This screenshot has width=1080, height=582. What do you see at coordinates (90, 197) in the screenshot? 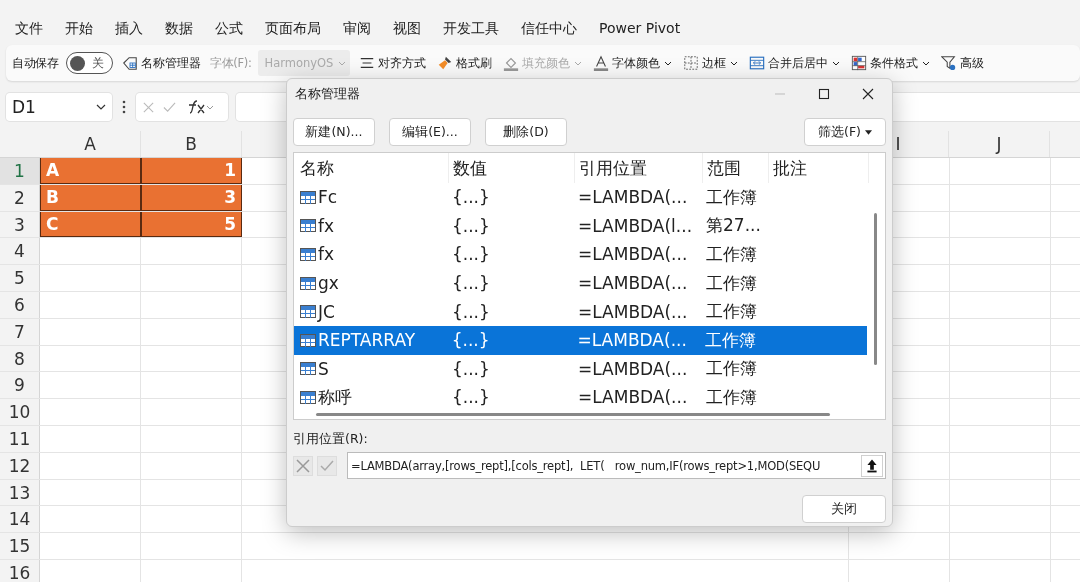
I see `table-cell: B` at bounding box center [90, 197].